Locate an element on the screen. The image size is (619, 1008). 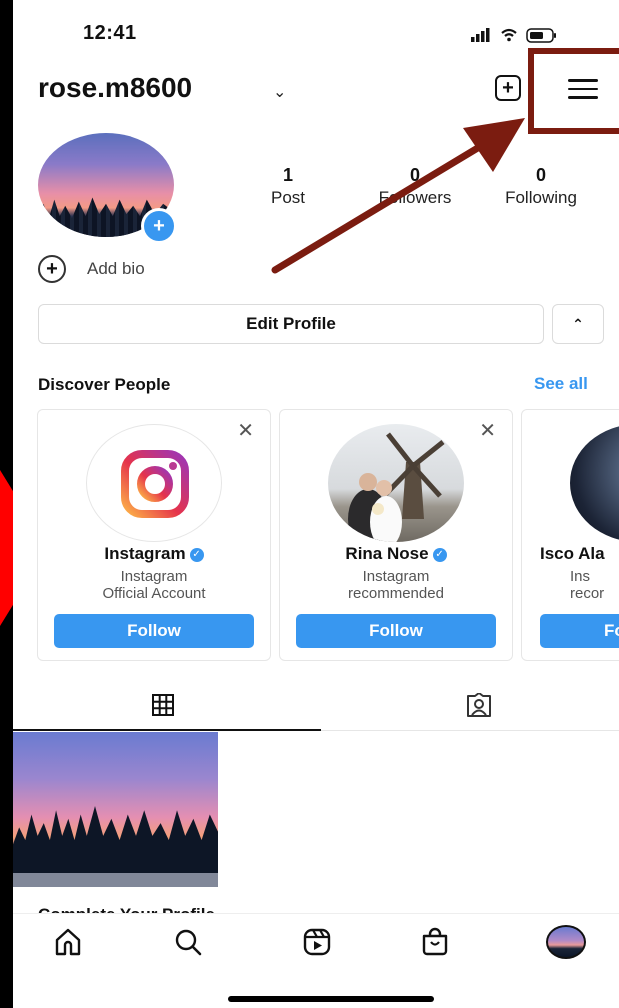
tagged-icon is located at coordinates (479, 706).